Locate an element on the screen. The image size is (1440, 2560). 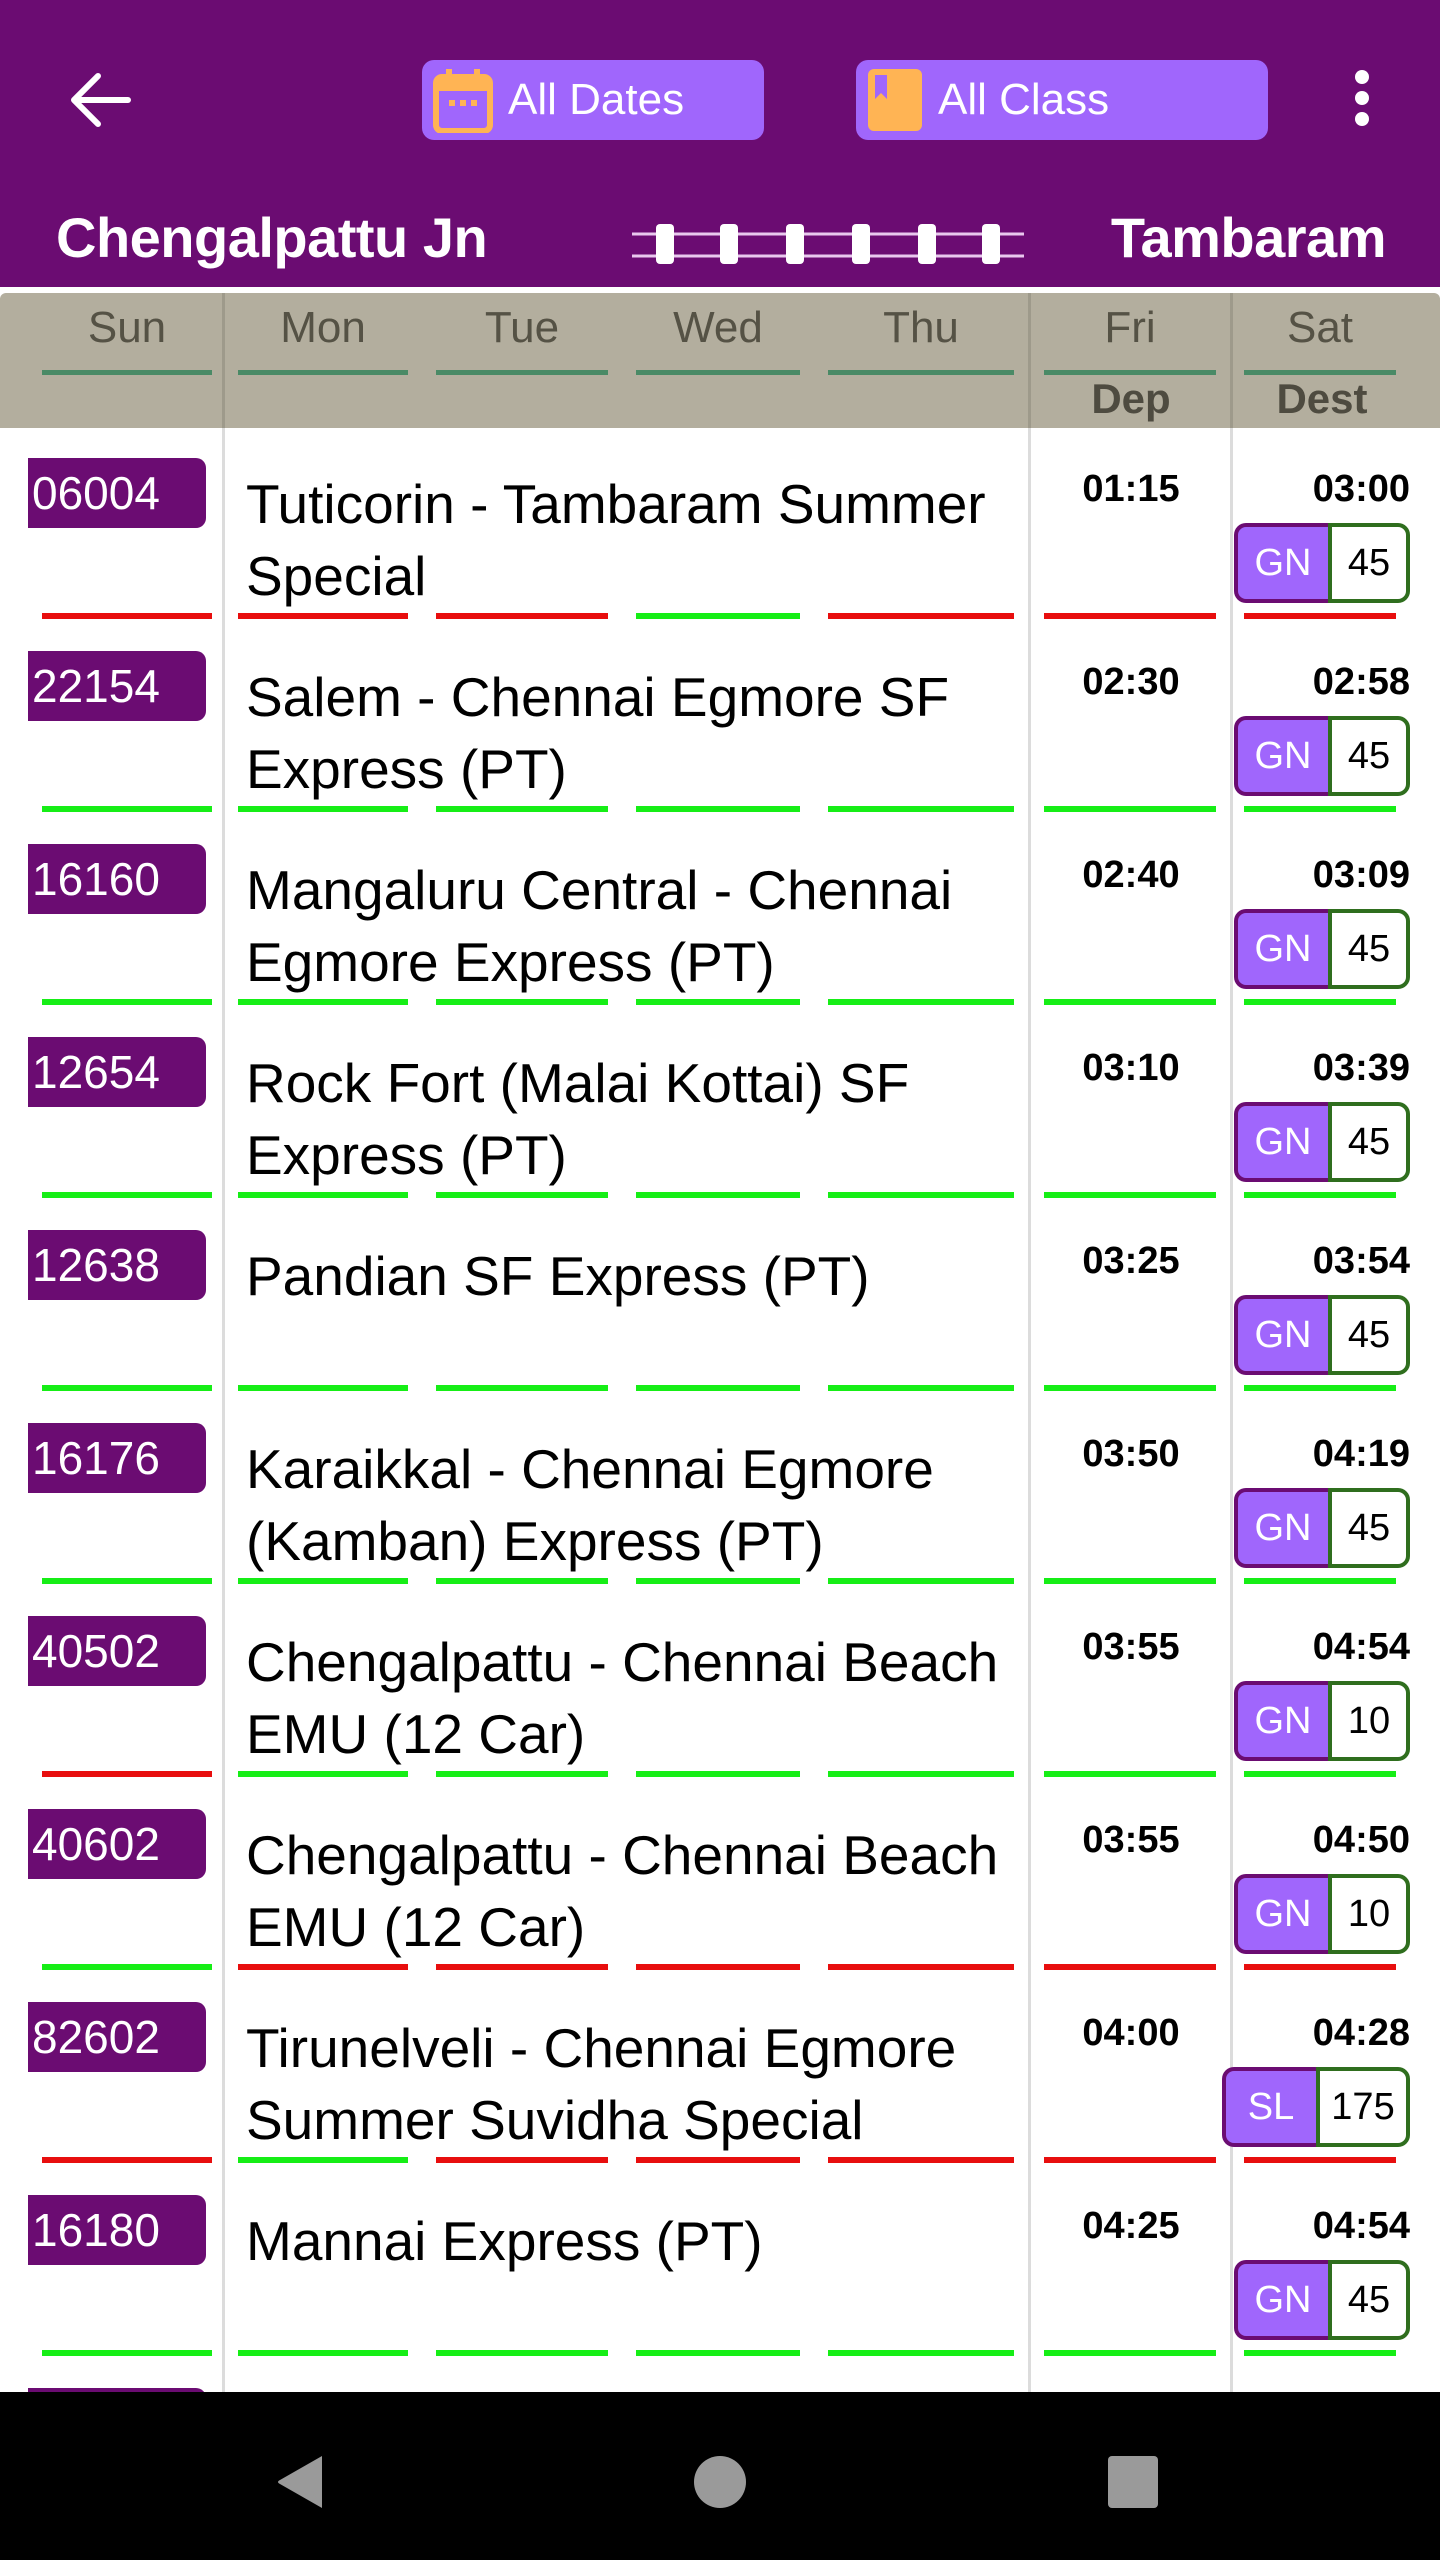
day-header-sat: Sat is located at coordinates (1320, 327).